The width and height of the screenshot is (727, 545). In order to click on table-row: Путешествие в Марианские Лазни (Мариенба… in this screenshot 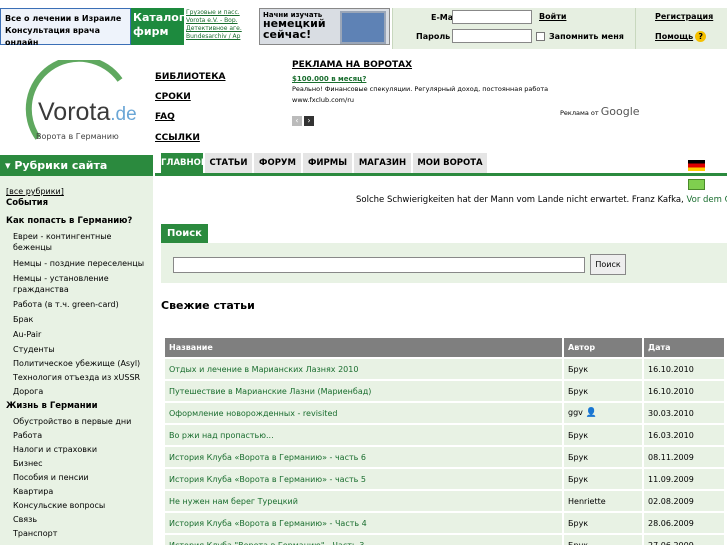, I will do `click(444, 391)`.